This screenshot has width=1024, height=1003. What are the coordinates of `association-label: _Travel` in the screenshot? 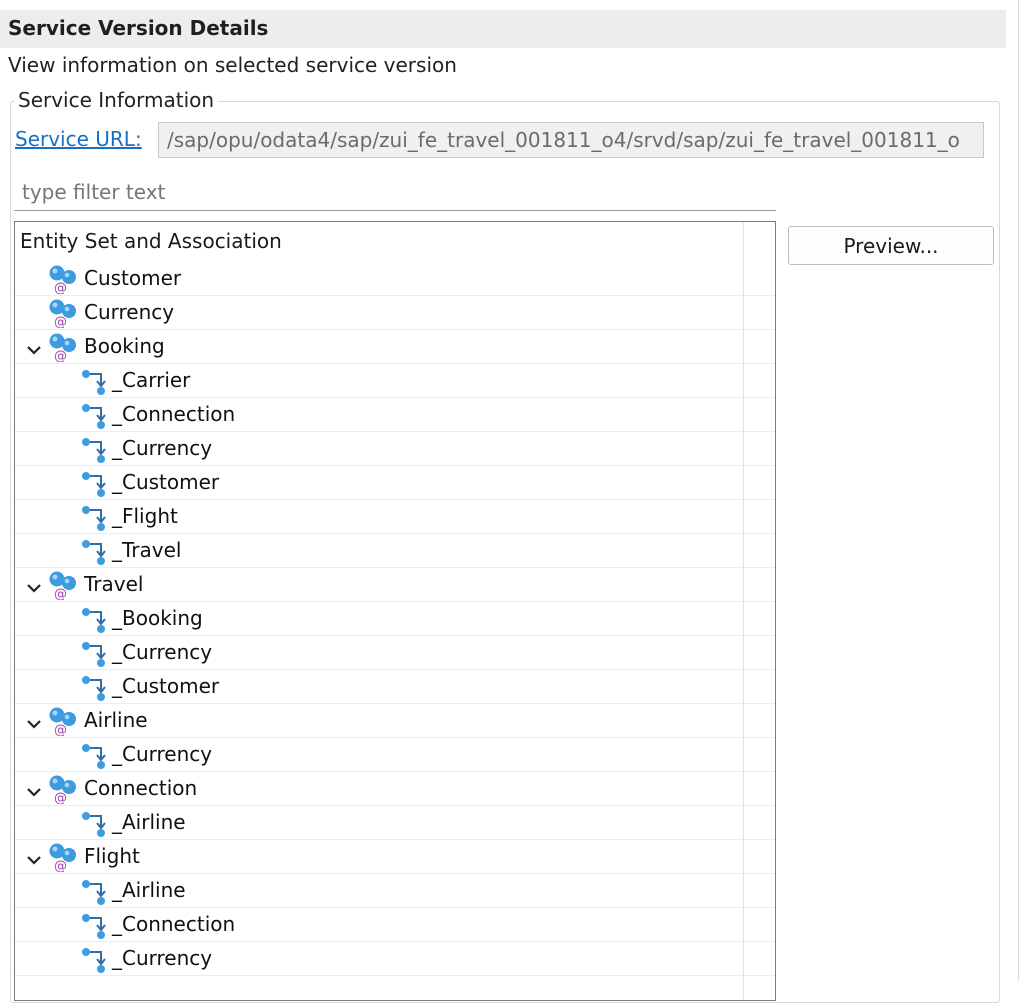 It's located at (147, 550).